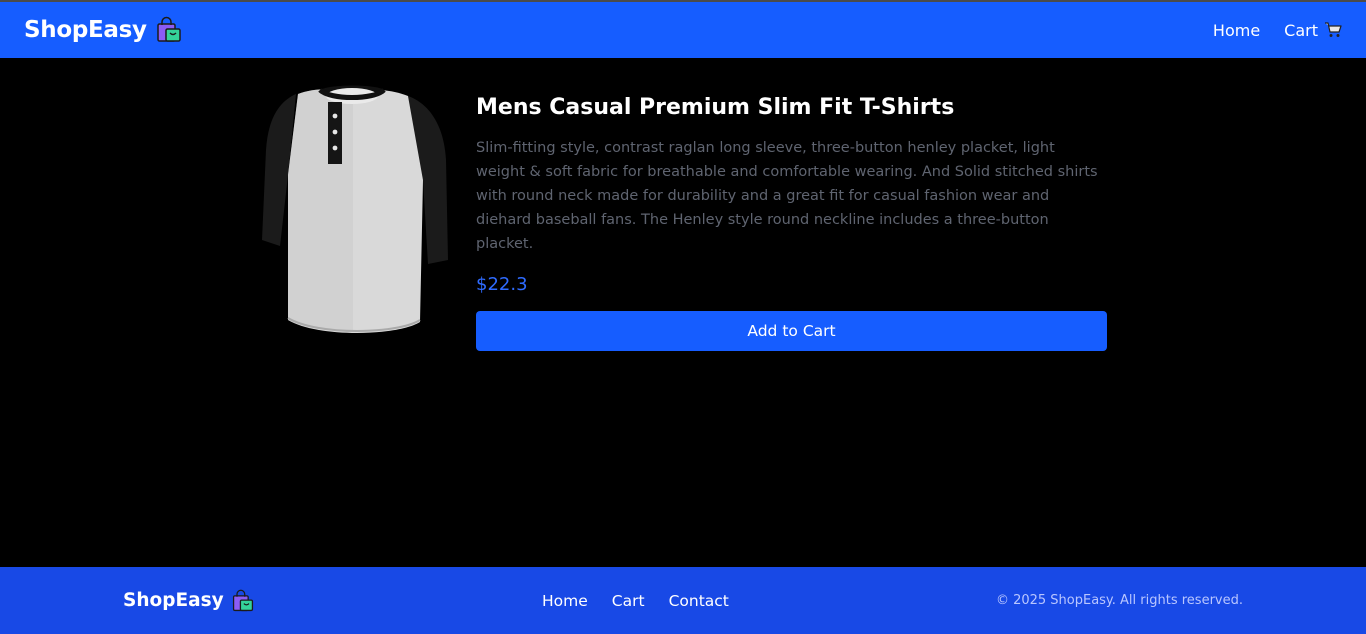 This screenshot has width=1366, height=634. Describe the element at coordinates (1301, 30) in the screenshot. I see `nav-cart-label: Cart` at that location.